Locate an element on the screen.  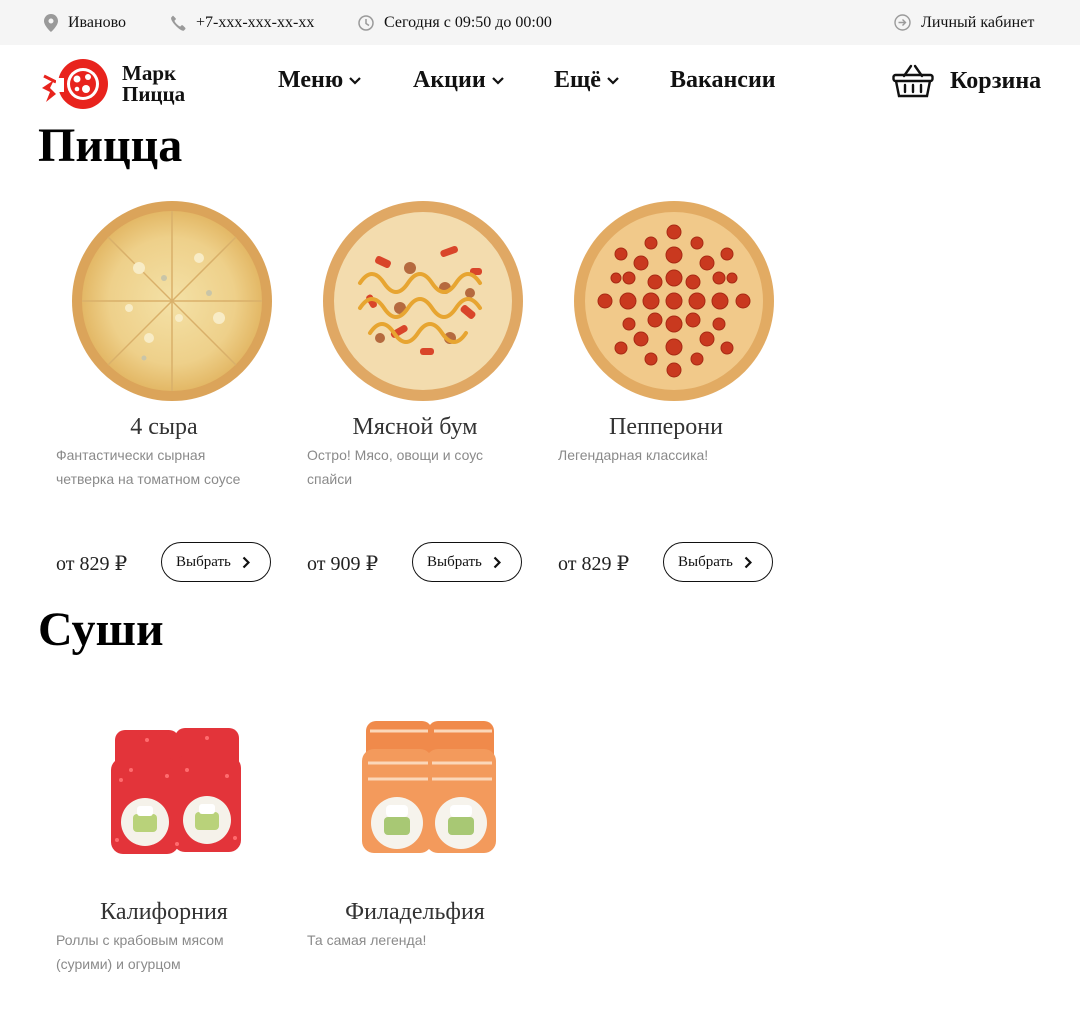
hours-label: Сегодня с 09:50 до 00:00 is located at coordinates (468, 22).